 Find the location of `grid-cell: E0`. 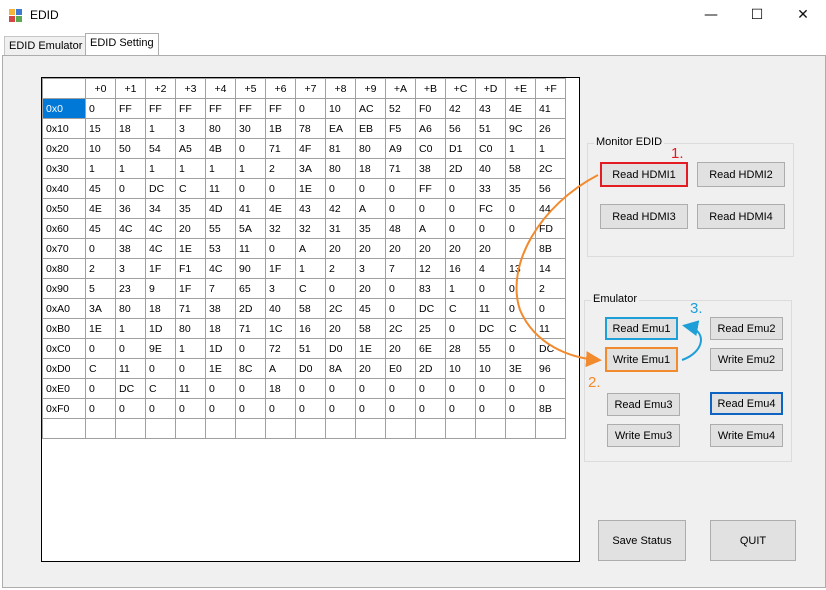

grid-cell: E0 is located at coordinates (400, 368).